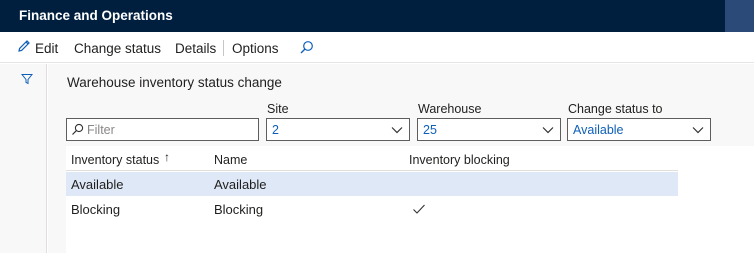  Describe the element at coordinates (430, 130) in the screenshot. I see `warehouse-value: 25` at that location.